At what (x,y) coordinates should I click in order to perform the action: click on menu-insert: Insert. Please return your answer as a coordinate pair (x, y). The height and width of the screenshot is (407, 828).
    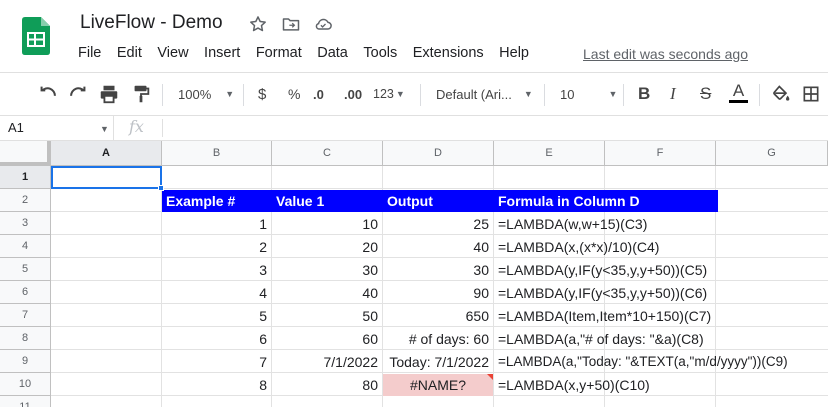
    Looking at the image, I should click on (222, 55).